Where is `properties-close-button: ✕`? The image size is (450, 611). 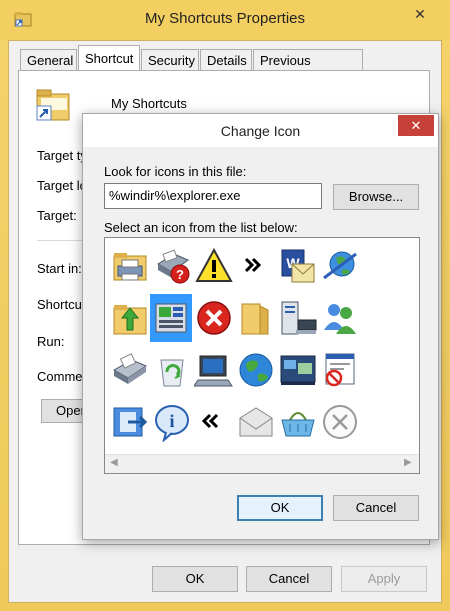
properties-close-button: ✕ is located at coordinates (420, 14).